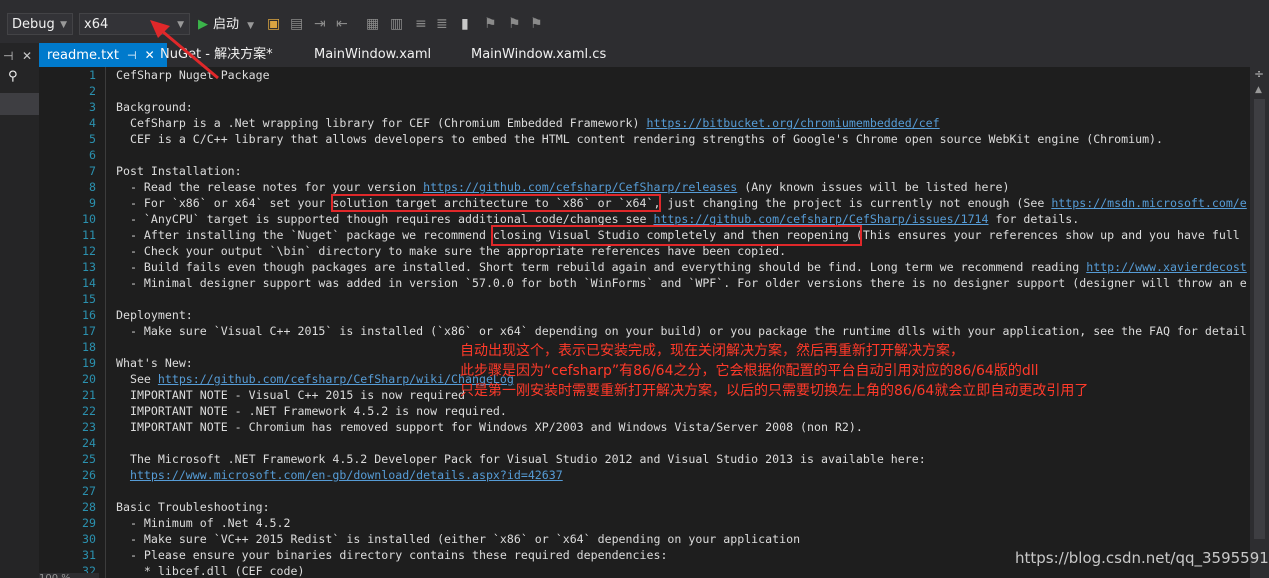  Describe the element at coordinates (342, 24) in the screenshot. I see `step-icon: ⇤` at that location.